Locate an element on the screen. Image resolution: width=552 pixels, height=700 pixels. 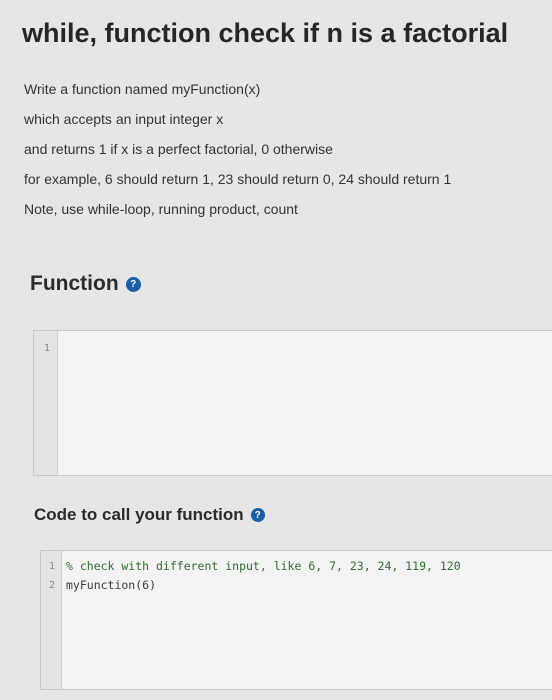
description-line: which accepts an input integer x is located at coordinates (124, 119).